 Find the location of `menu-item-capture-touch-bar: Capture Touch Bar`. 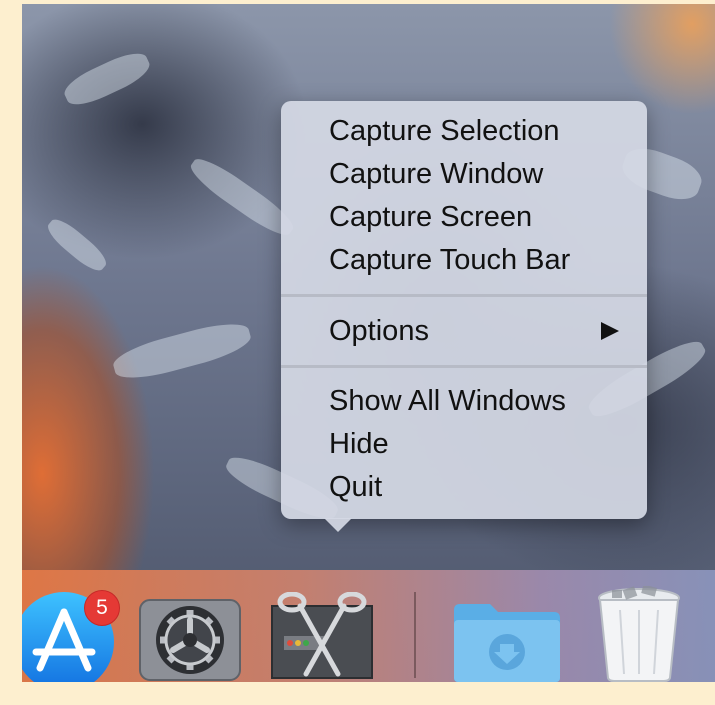

menu-item-capture-touch-bar: Capture Touch Bar is located at coordinates (481, 260).